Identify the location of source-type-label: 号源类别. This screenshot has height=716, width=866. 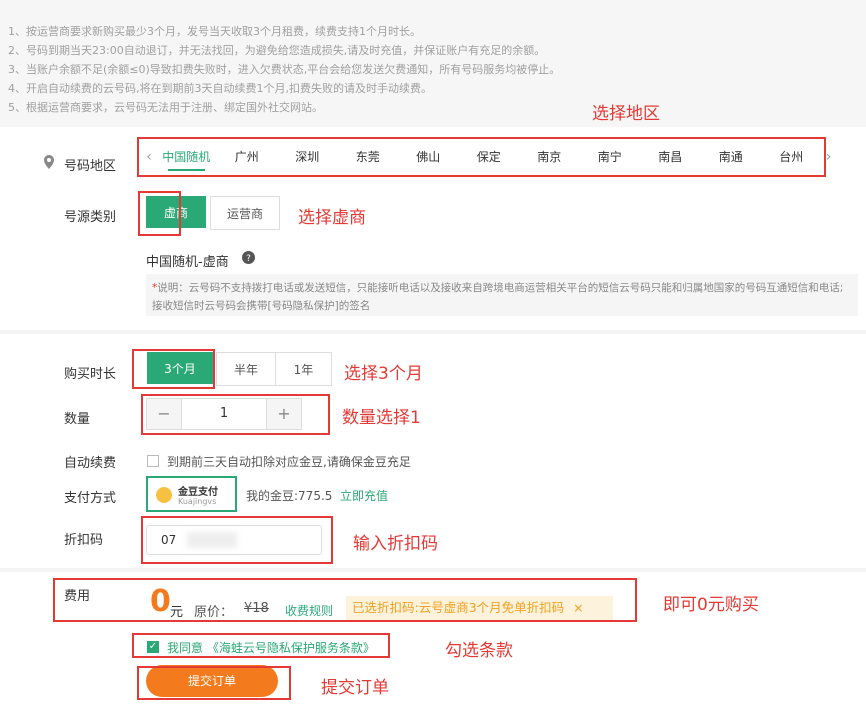
(90, 217).